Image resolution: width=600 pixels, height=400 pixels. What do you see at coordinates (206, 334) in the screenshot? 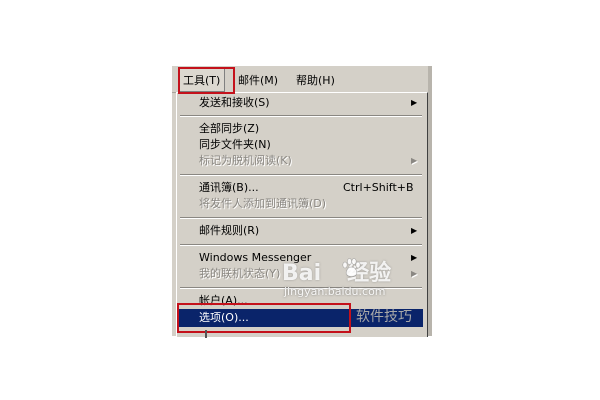
I see `cursor-tick` at bounding box center [206, 334].